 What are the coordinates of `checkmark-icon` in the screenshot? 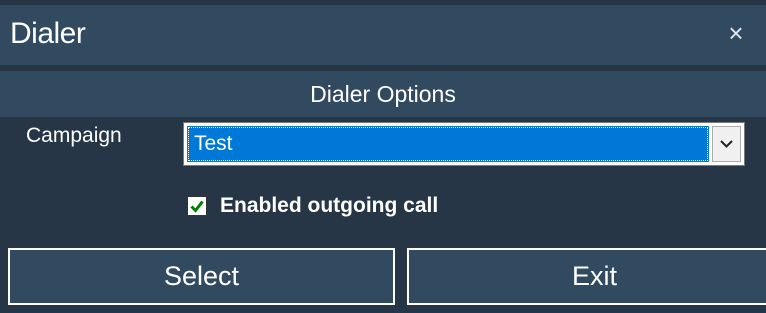 It's located at (197, 206).